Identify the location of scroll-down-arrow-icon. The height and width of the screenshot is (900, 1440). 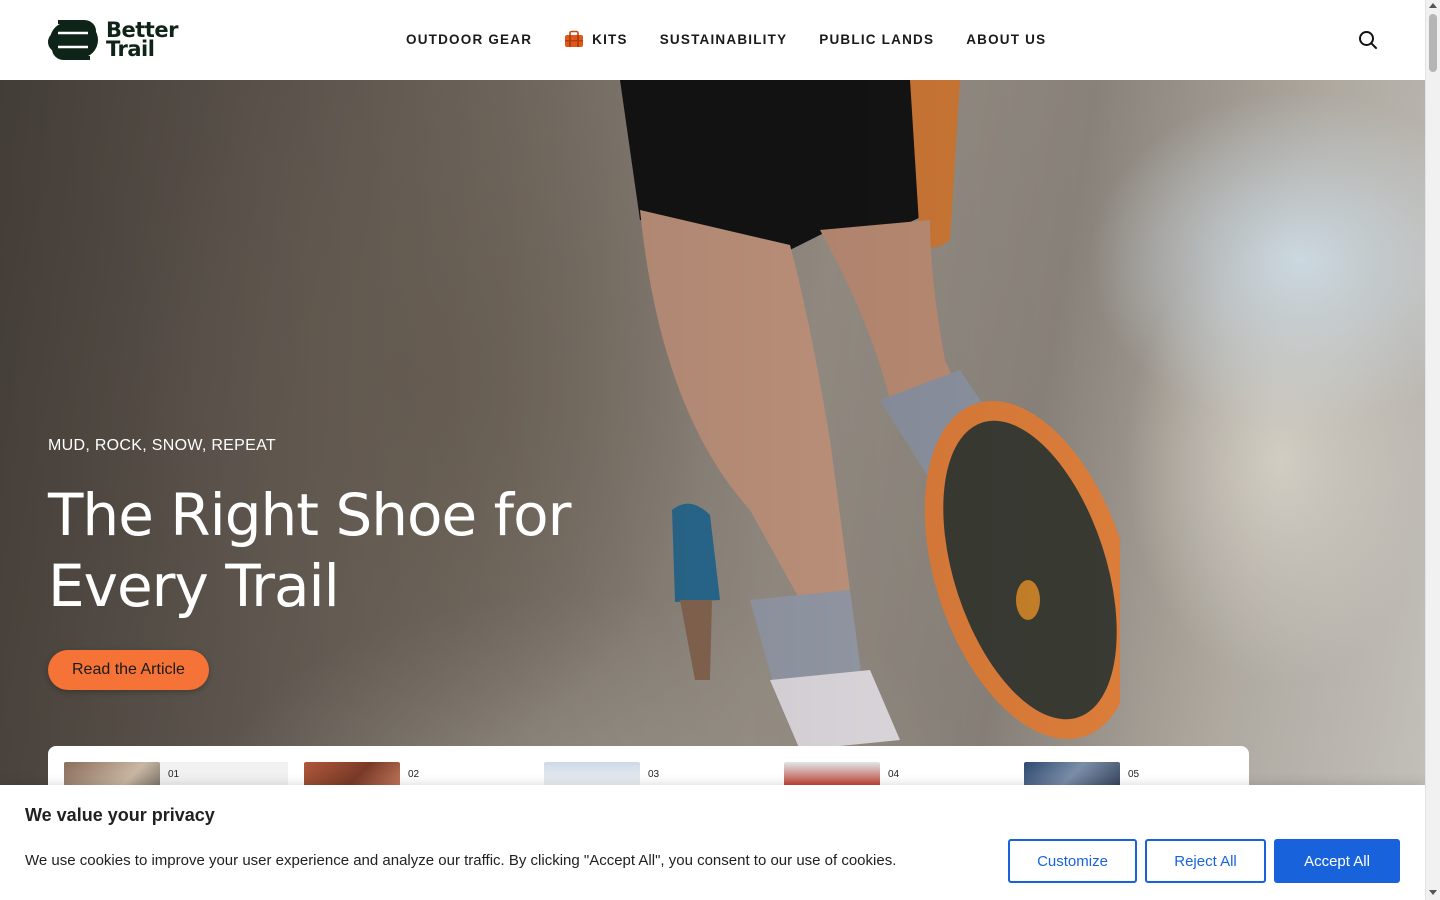
(1433, 892).